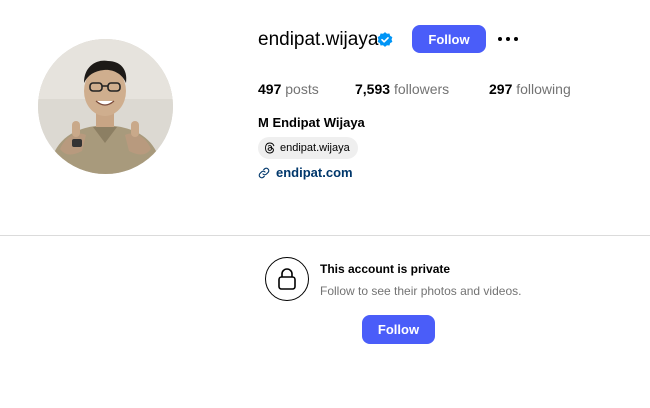  I want to click on profile-photo, so click(105, 106).